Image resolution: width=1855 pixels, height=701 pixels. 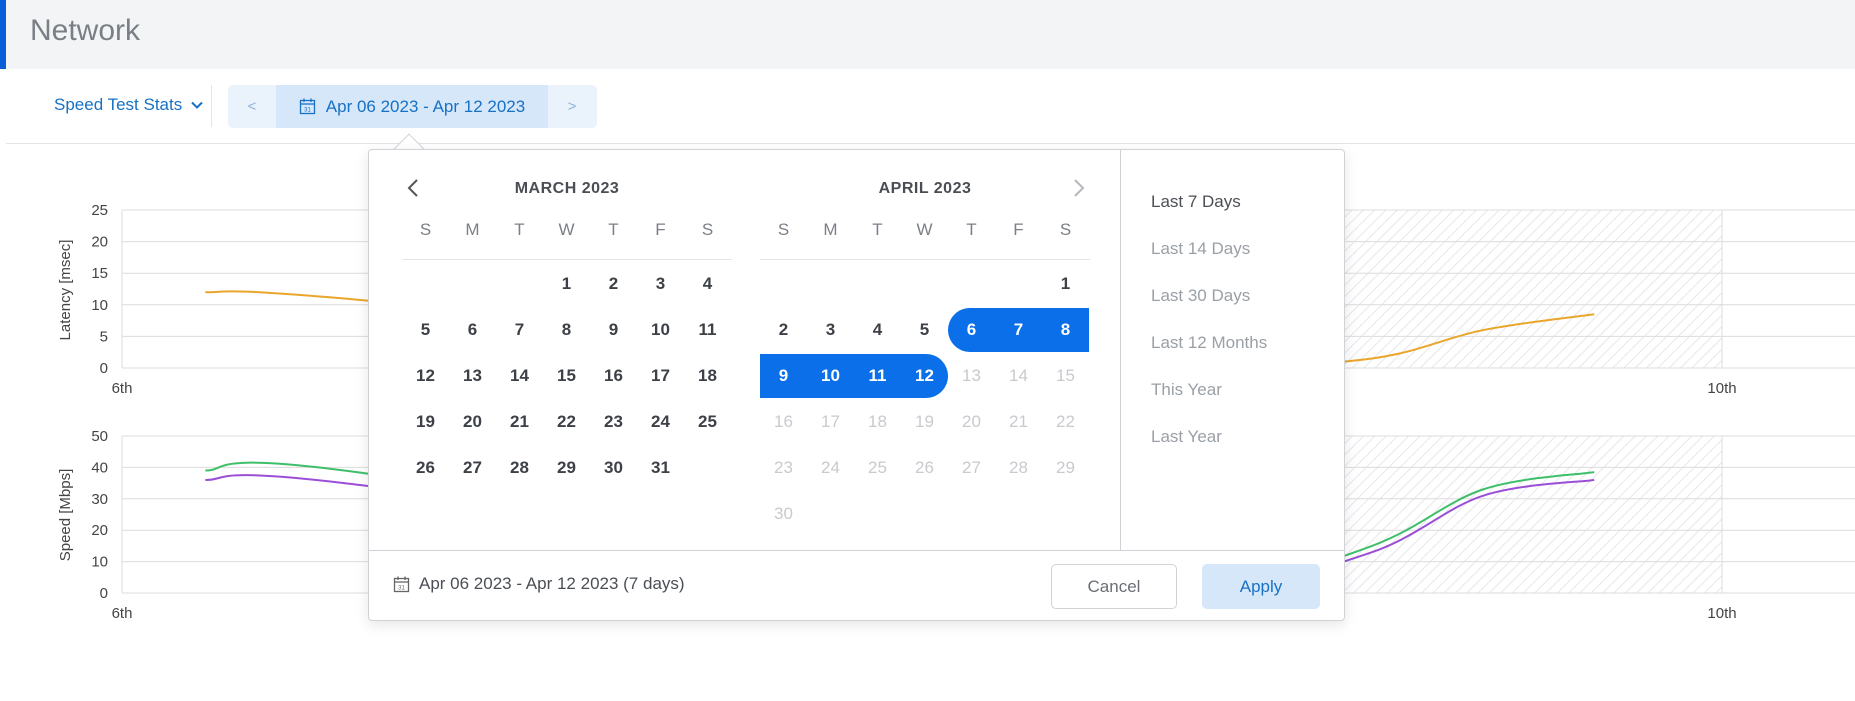 I want to click on april-day-13: 13, so click(x=971, y=376).